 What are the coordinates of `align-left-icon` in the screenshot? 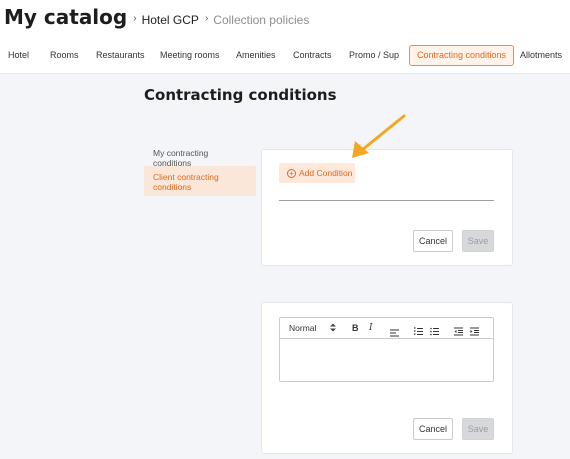 It's located at (394, 334).